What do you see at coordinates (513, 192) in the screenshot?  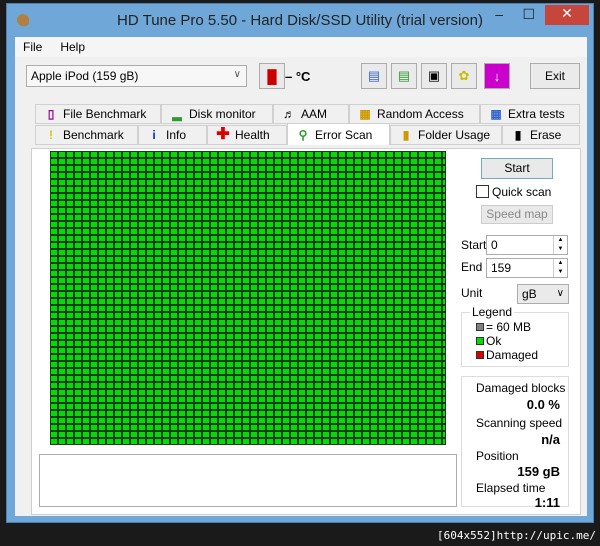 I see `quick-scan-checkbox: Quick scan` at bounding box center [513, 192].